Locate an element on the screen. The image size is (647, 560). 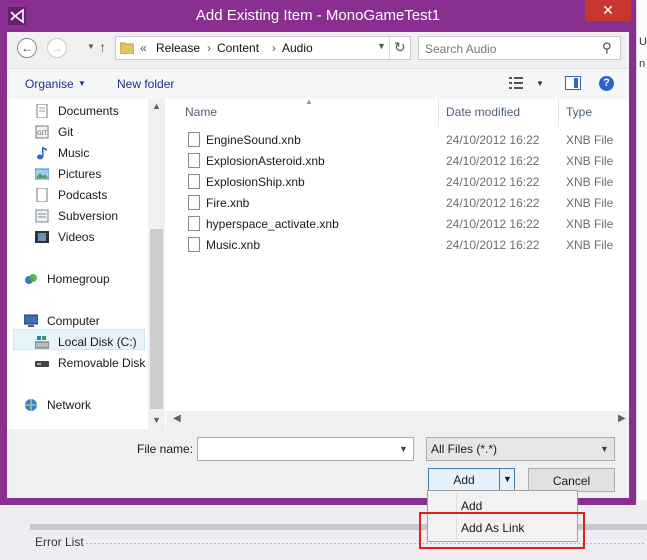
title-bar: Add Existing Item - MonoGameTest1 ✕ is located at coordinates (318, 16).